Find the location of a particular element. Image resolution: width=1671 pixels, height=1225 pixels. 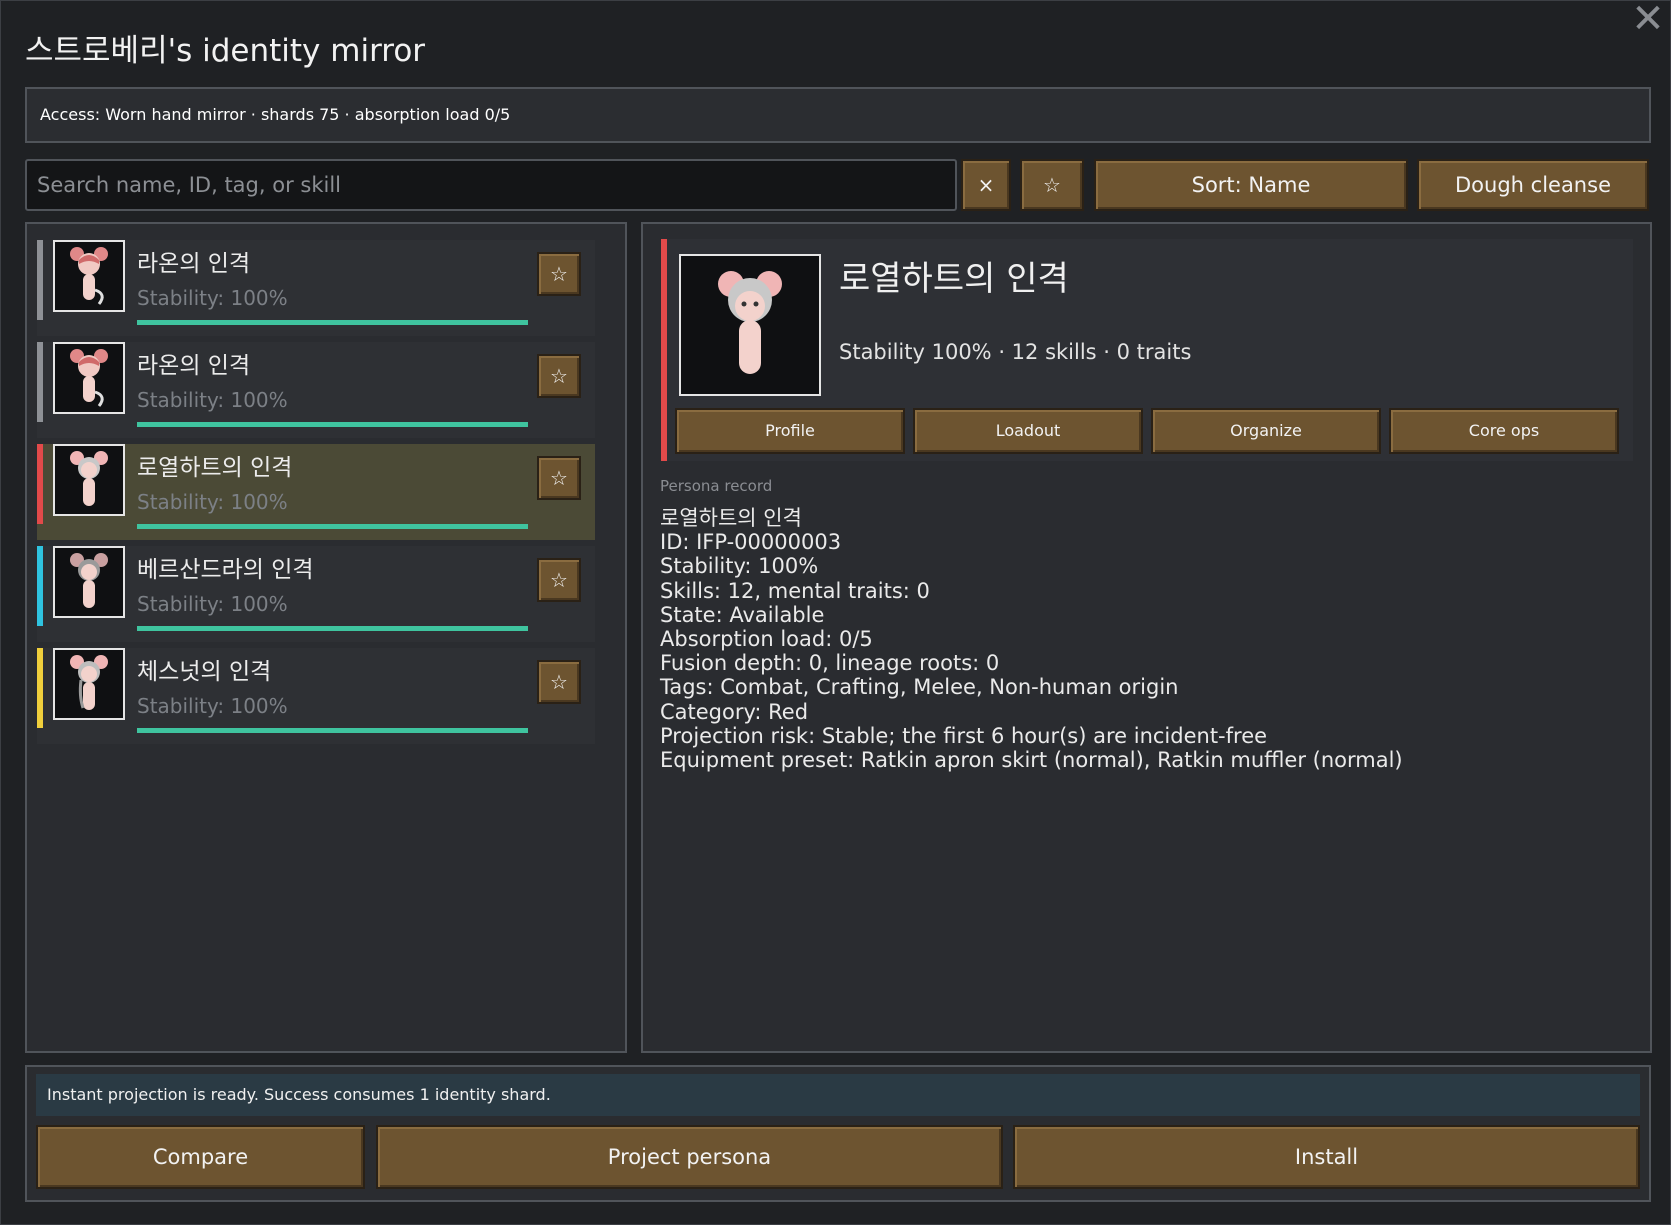

favorites-filter-button: ☆ is located at coordinates (1052, 185).